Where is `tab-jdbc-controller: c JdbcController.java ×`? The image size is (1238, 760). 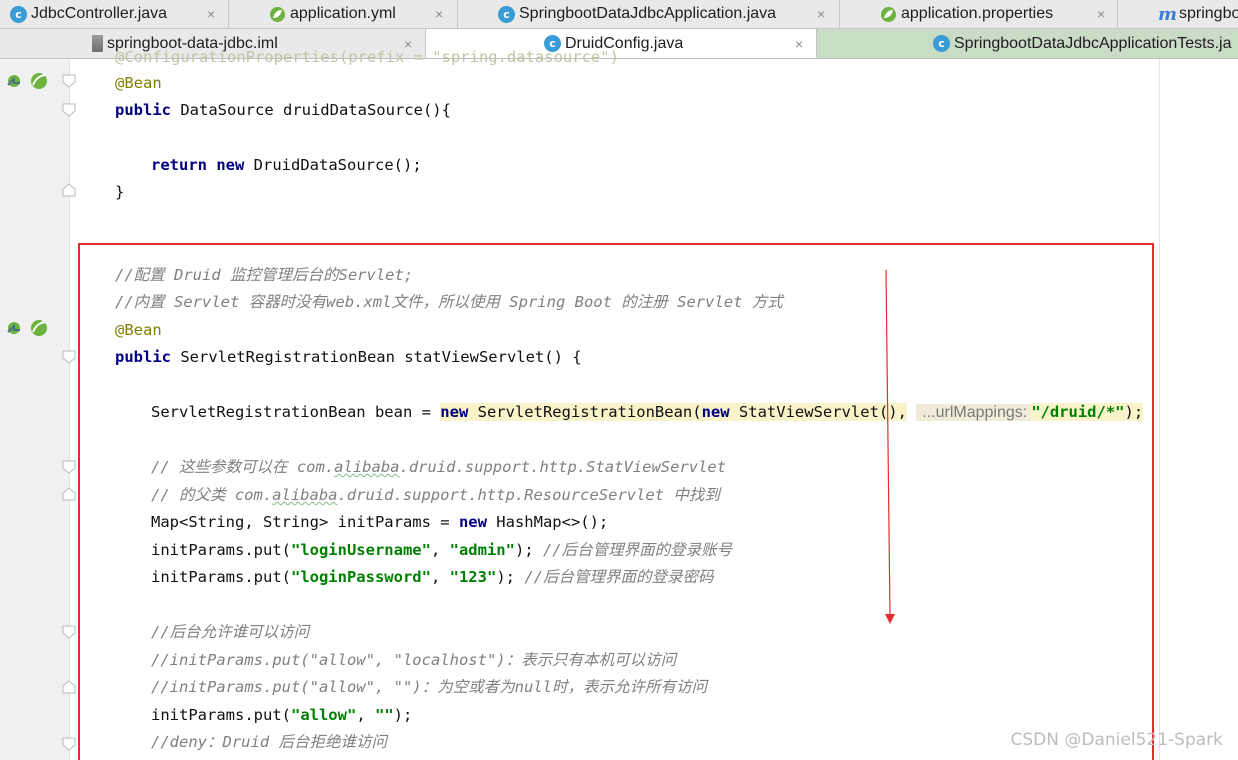 tab-jdbc-controller: c JdbcController.java × is located at coordinates (114, 14).